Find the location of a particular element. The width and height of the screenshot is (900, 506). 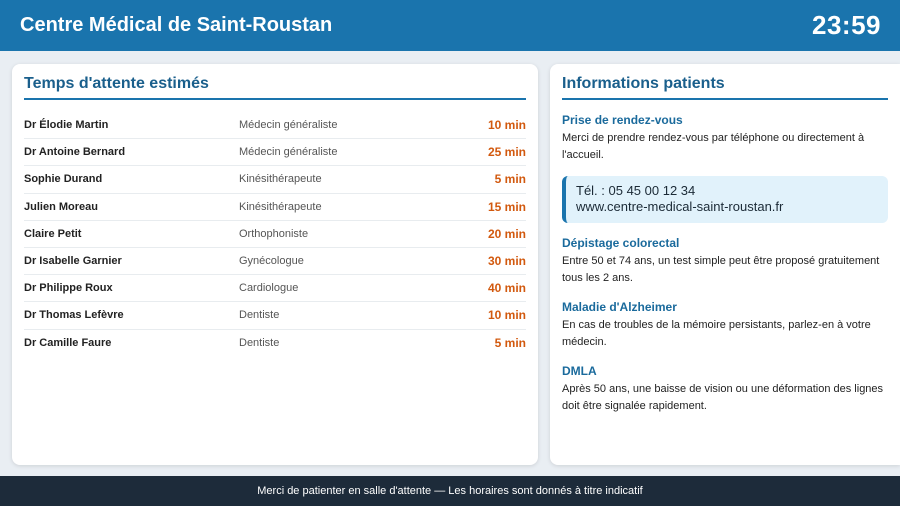

doctor-name: Sophie Durand is located at coordinates (63, 179).